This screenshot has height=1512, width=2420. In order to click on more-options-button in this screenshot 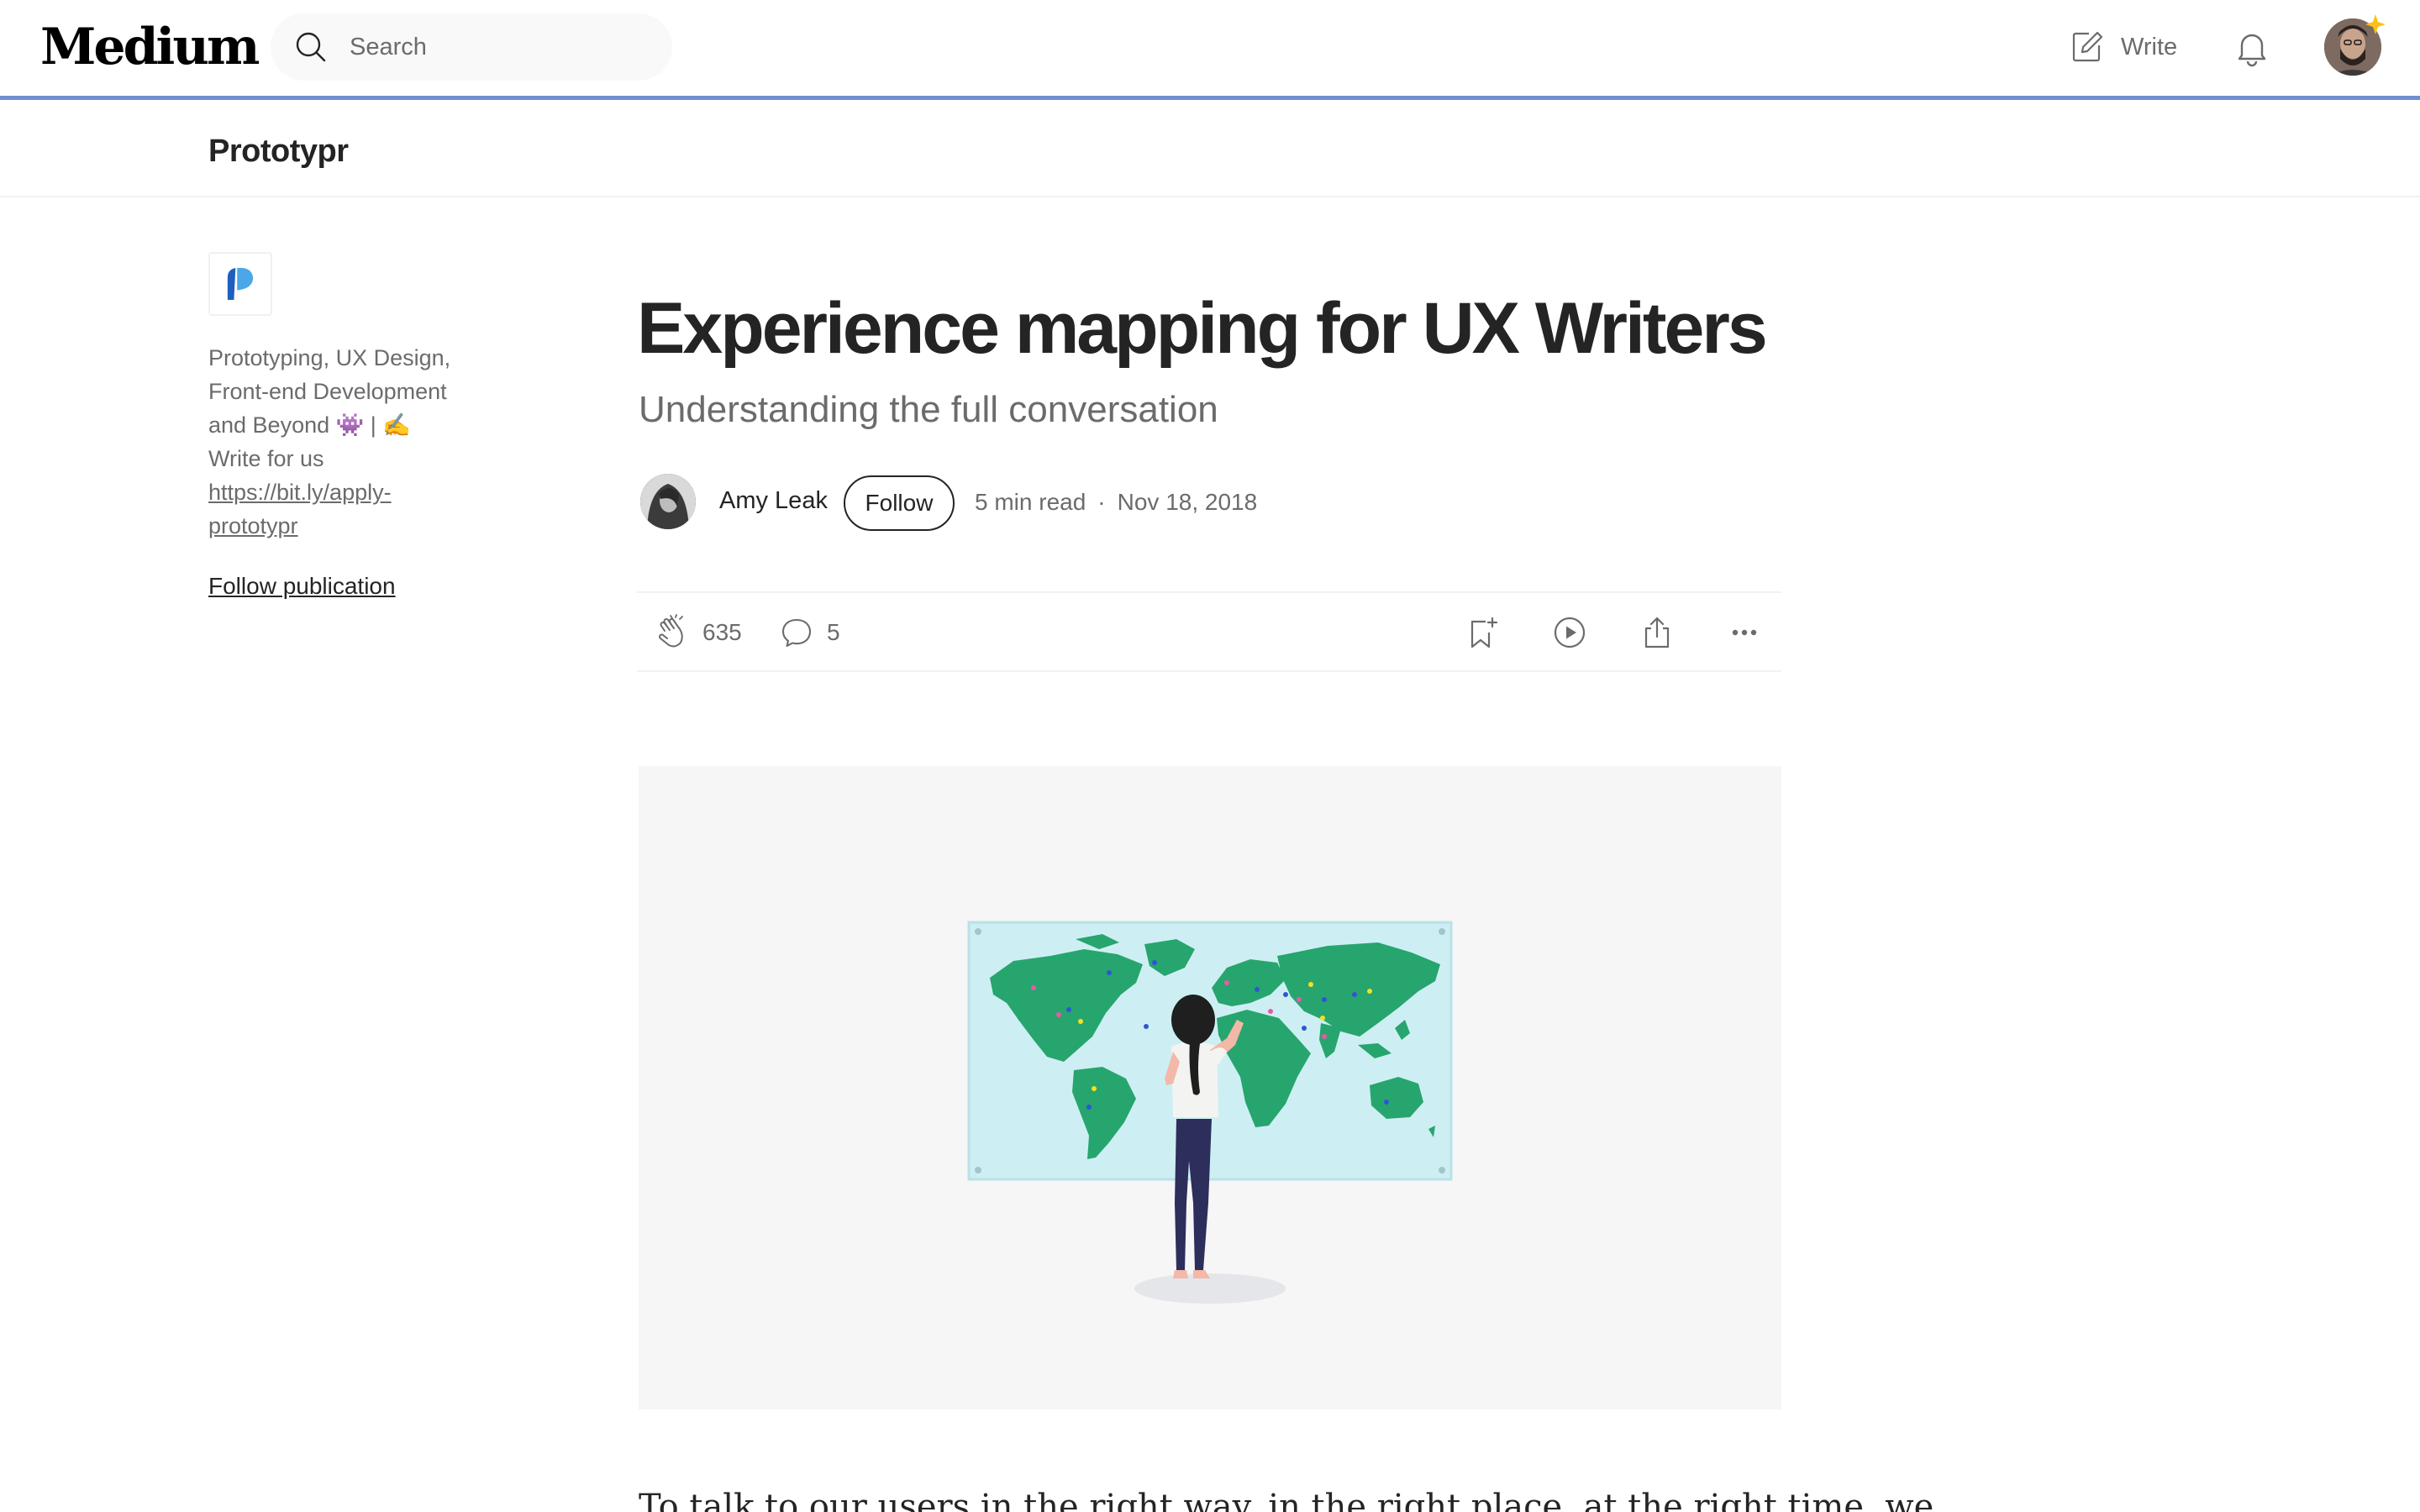, I will do `click(1744, 633)`.